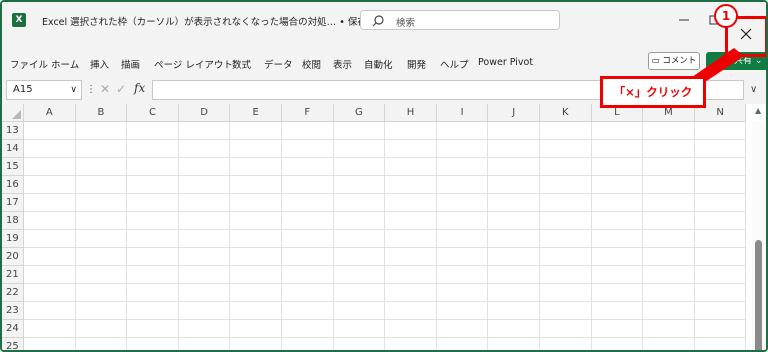 This screenshot has height=352, width=768. Describe the element at coordinates (65, 64) in the screenshot. I see `tab-home: ホーム` at that location.